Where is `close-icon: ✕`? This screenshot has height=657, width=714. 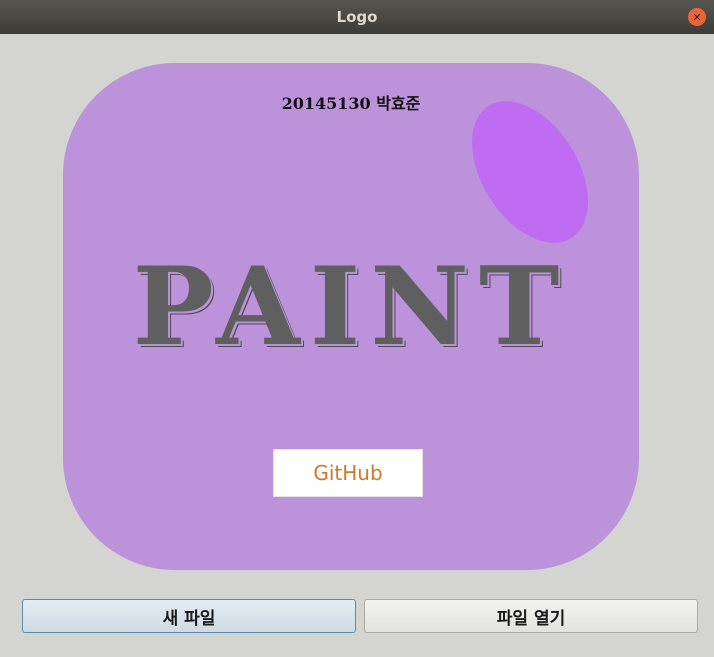
close-icon: ✕ is located at coordinates (697, 17).